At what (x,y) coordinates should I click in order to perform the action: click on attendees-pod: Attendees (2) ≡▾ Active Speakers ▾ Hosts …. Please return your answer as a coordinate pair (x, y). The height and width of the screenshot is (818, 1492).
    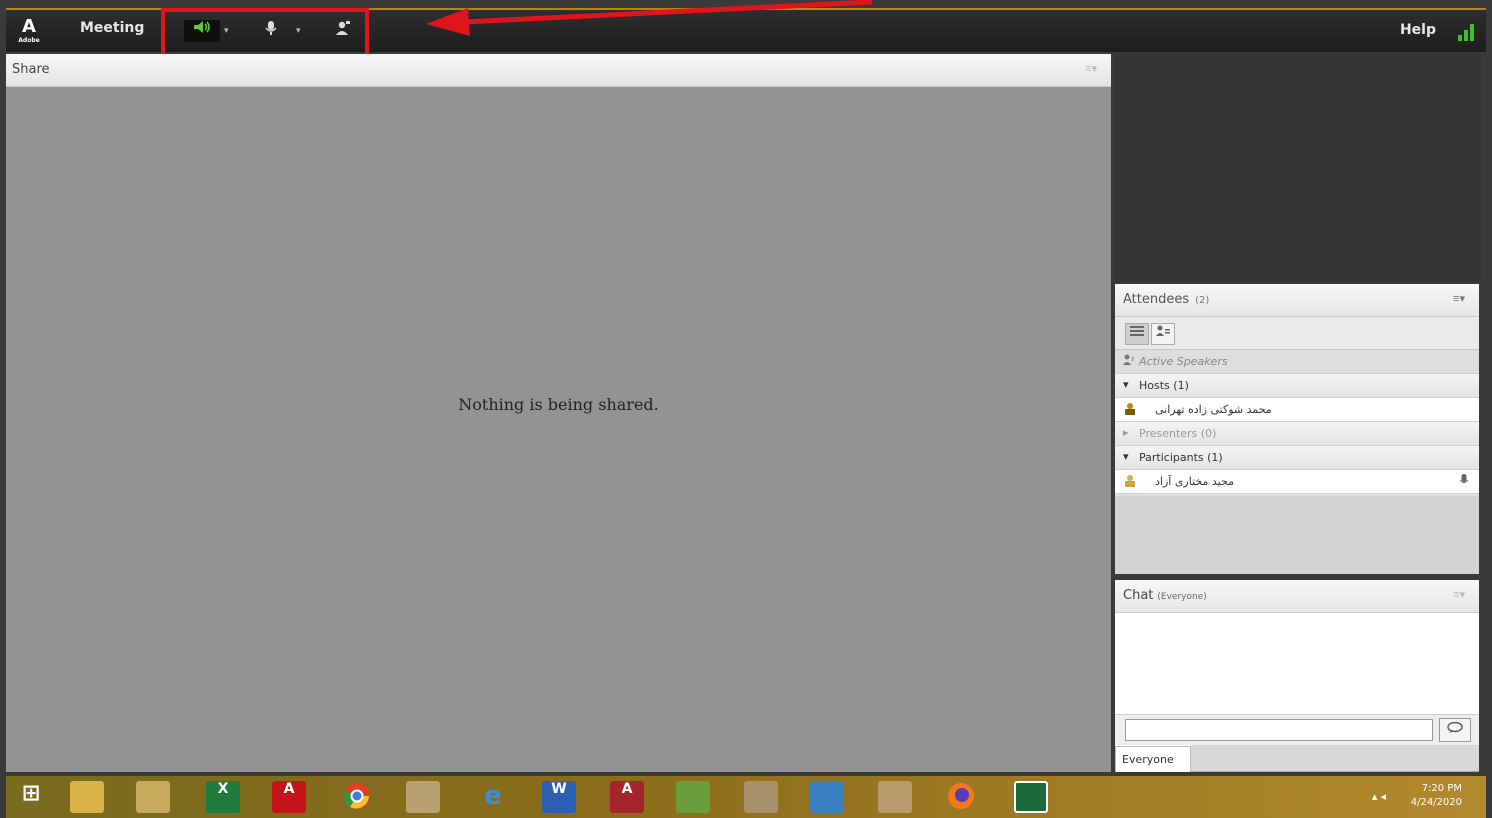
    Looking at the image, I should click on (1297, 429).